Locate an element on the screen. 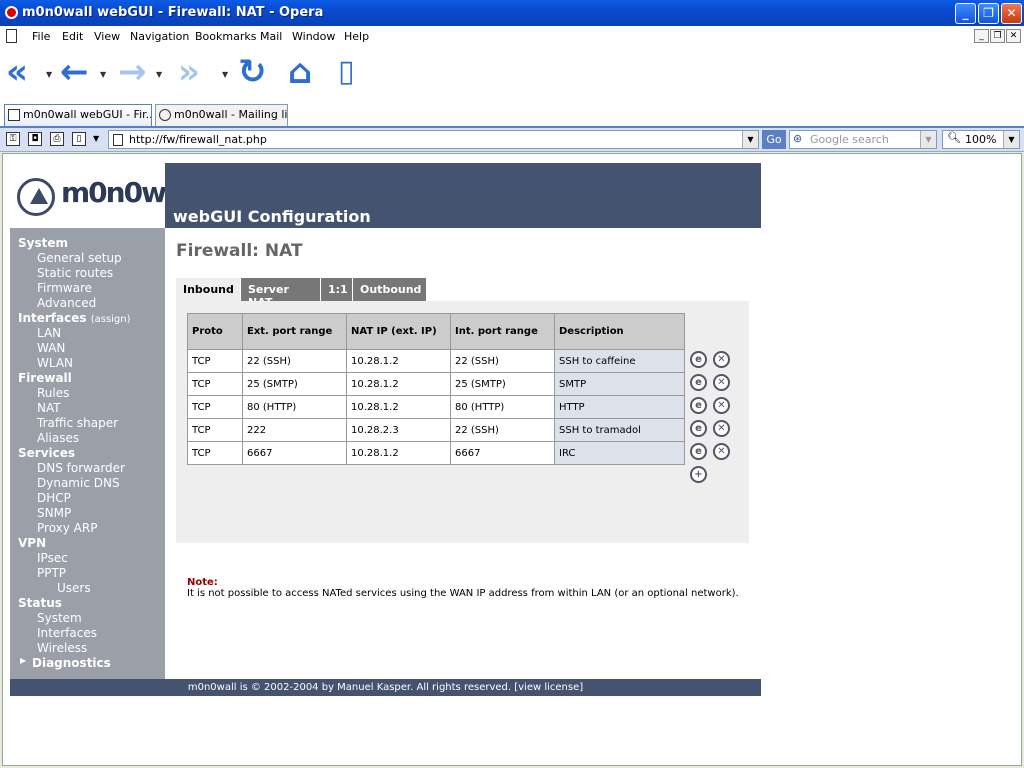  cell-nat-ip: 10.28.1.2 is located at coordinates (398, 407).